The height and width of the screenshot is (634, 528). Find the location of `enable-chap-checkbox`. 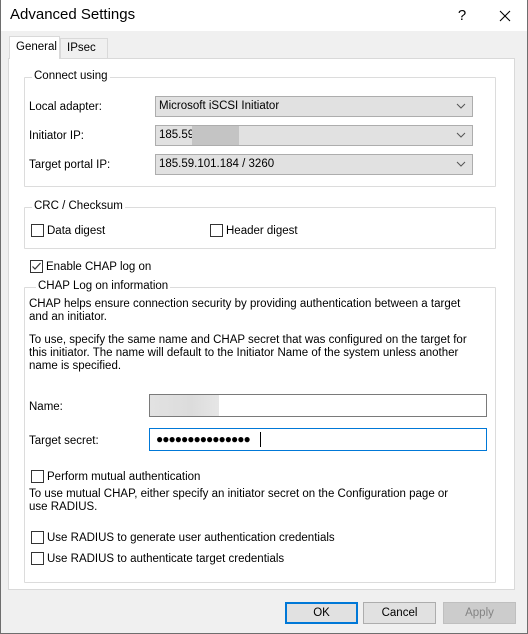

enable-chap-checkbox is located at coordinates (36, 266).